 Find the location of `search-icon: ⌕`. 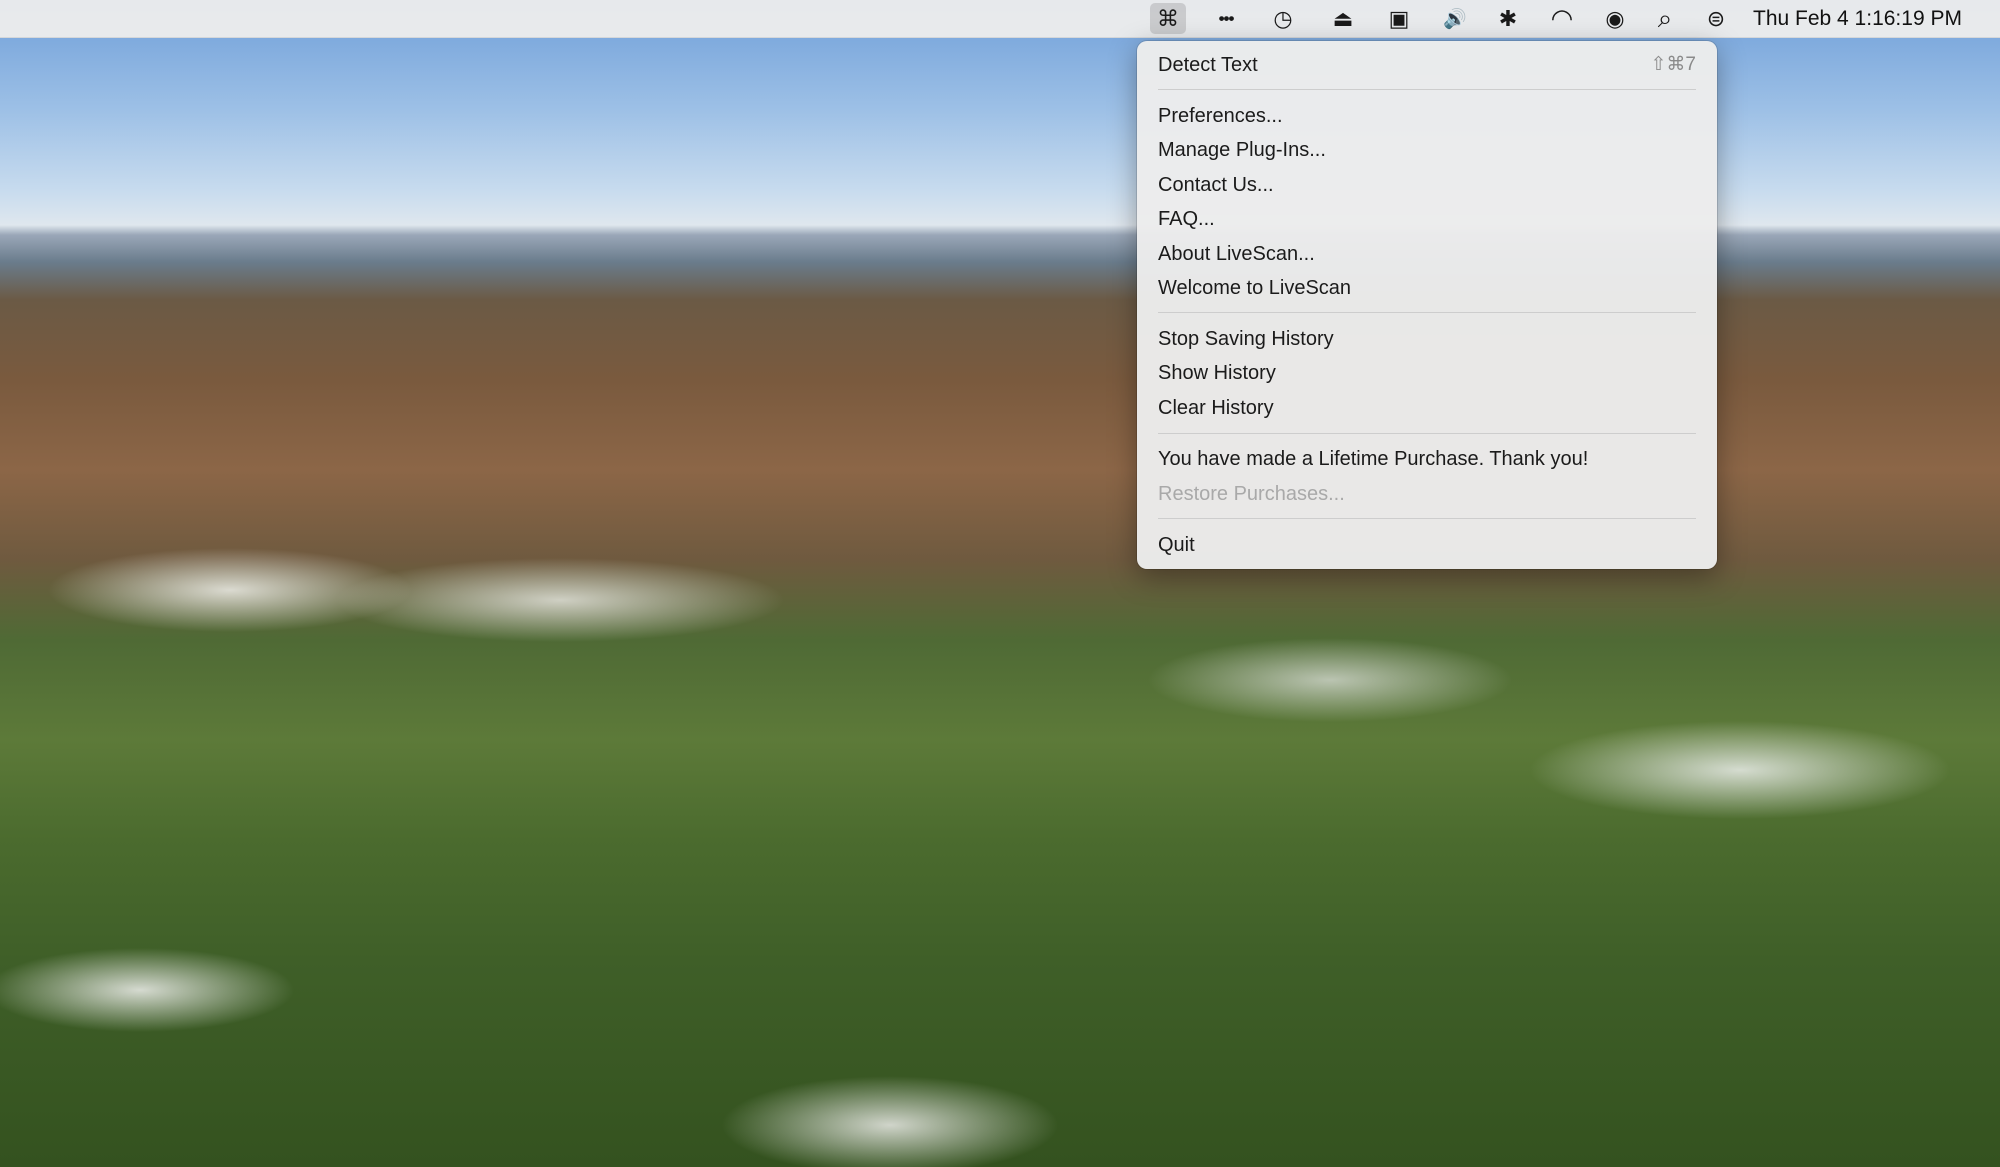

search-icon: ⌕ is located at coordinates (1665, 18).